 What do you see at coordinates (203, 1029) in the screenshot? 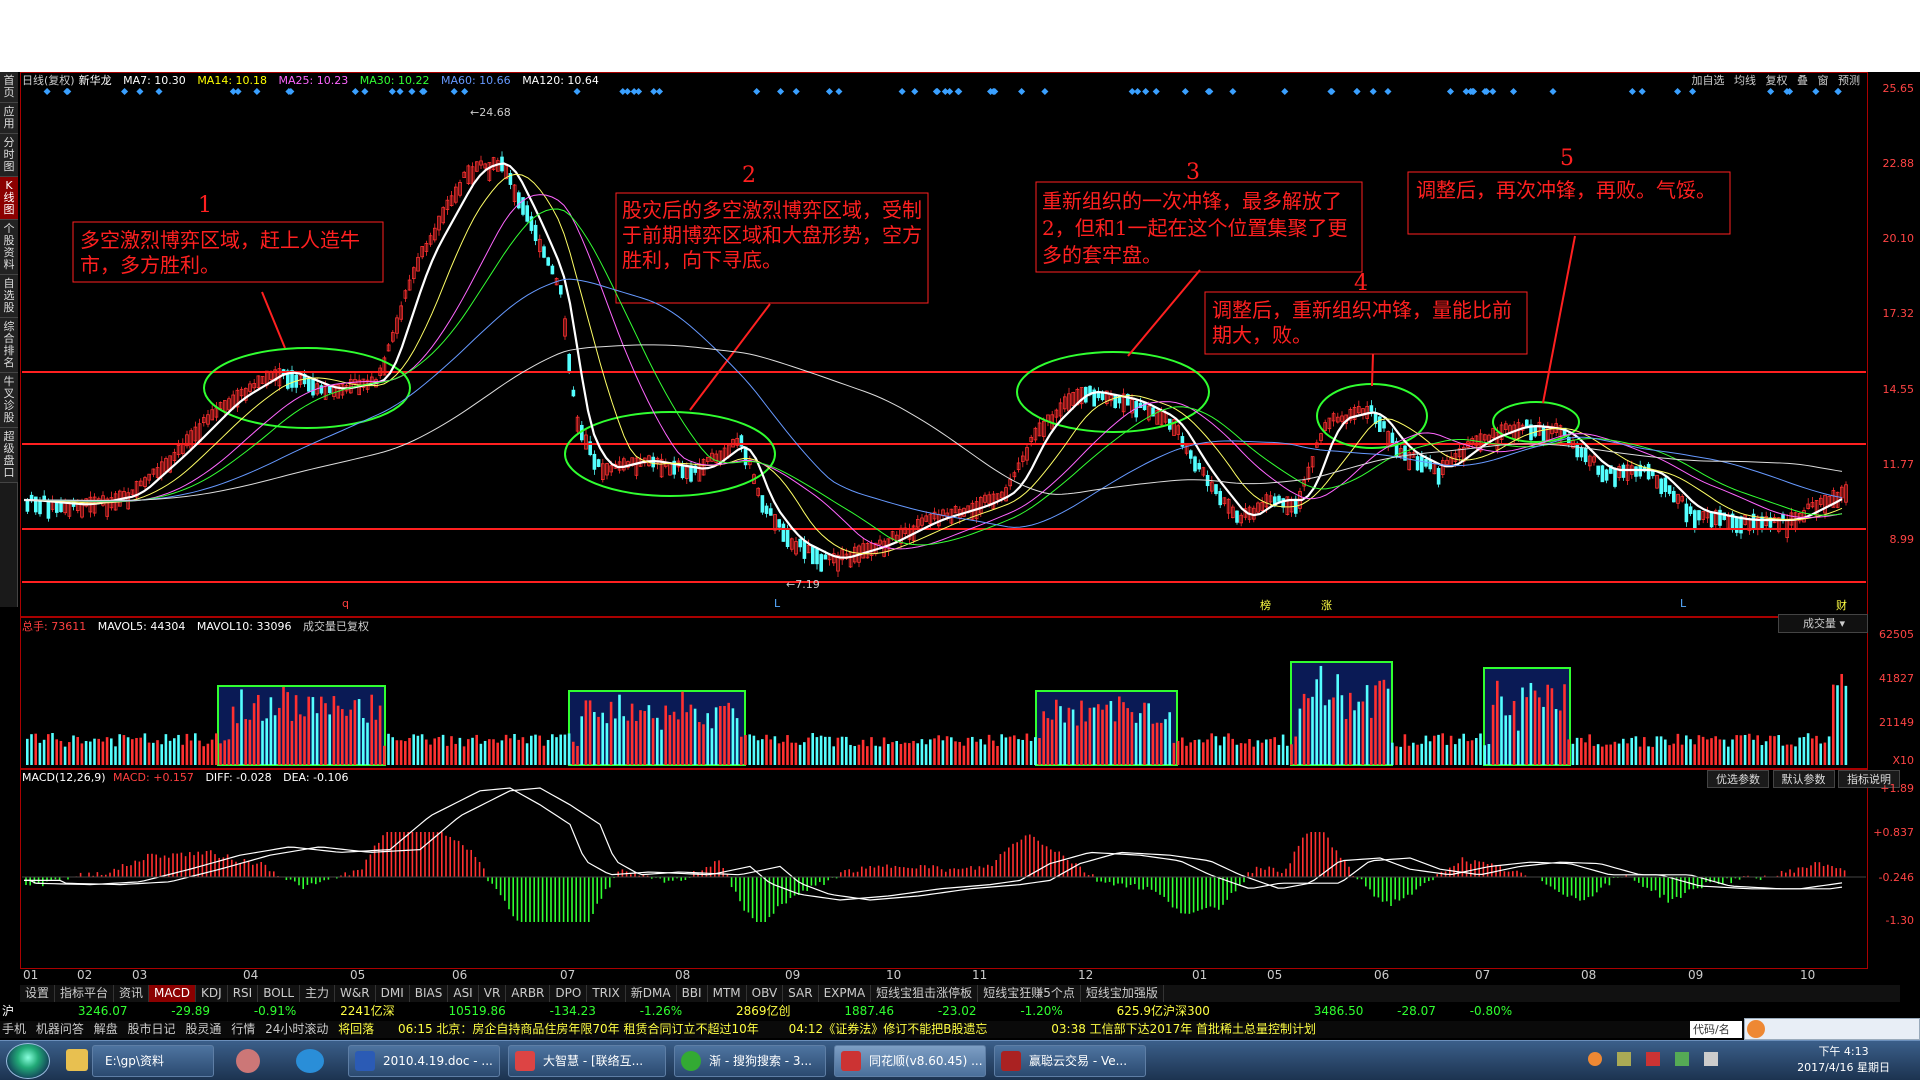
I see `nav-lingtong: 股灵通` at bounding box center [203, 1029].